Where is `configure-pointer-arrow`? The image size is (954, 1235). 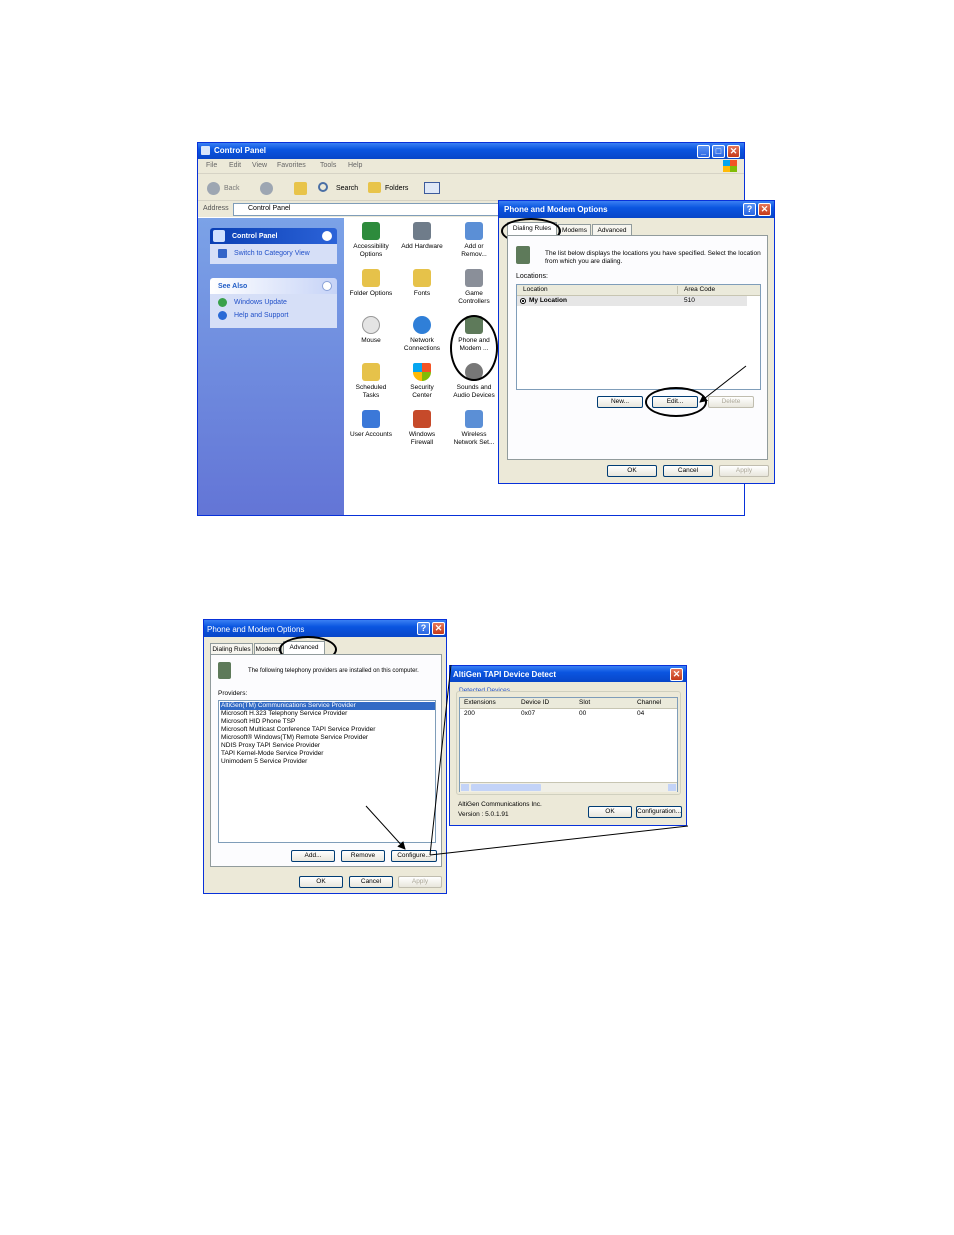 configure-pointer-arrow is located at coordinates (385, 827).